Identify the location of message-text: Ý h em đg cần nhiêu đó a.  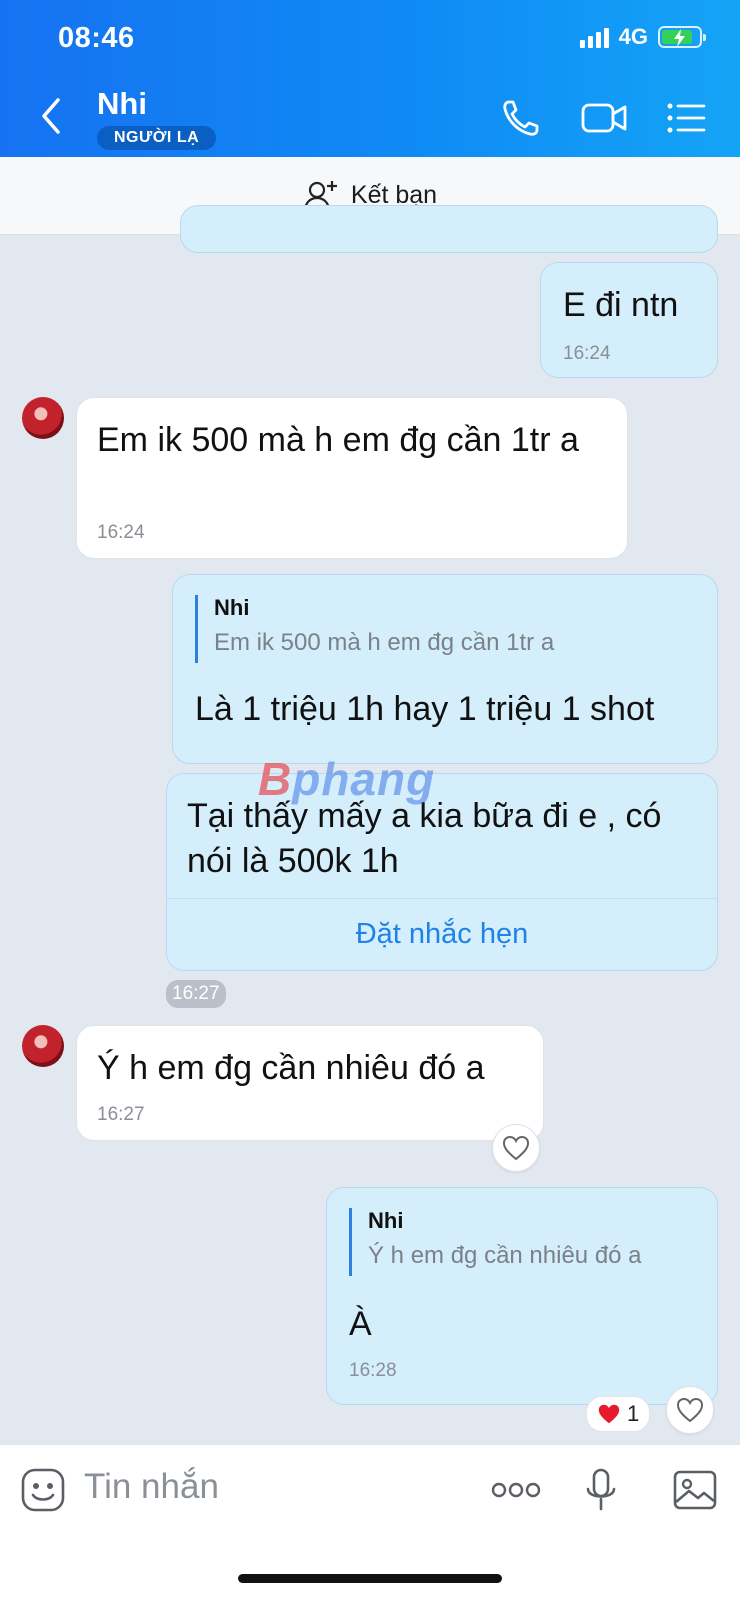
(291, 1068).